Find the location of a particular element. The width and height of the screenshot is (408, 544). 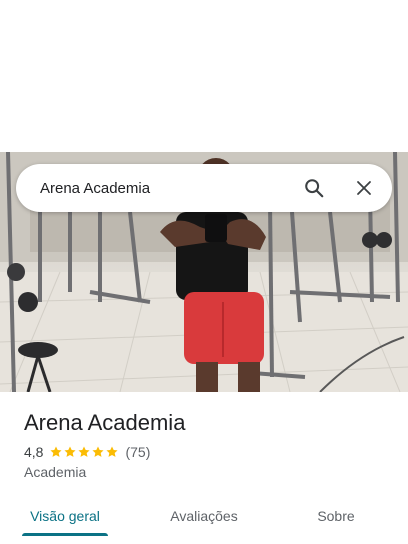

place-category: Academia is located at coordinates (55, 472).